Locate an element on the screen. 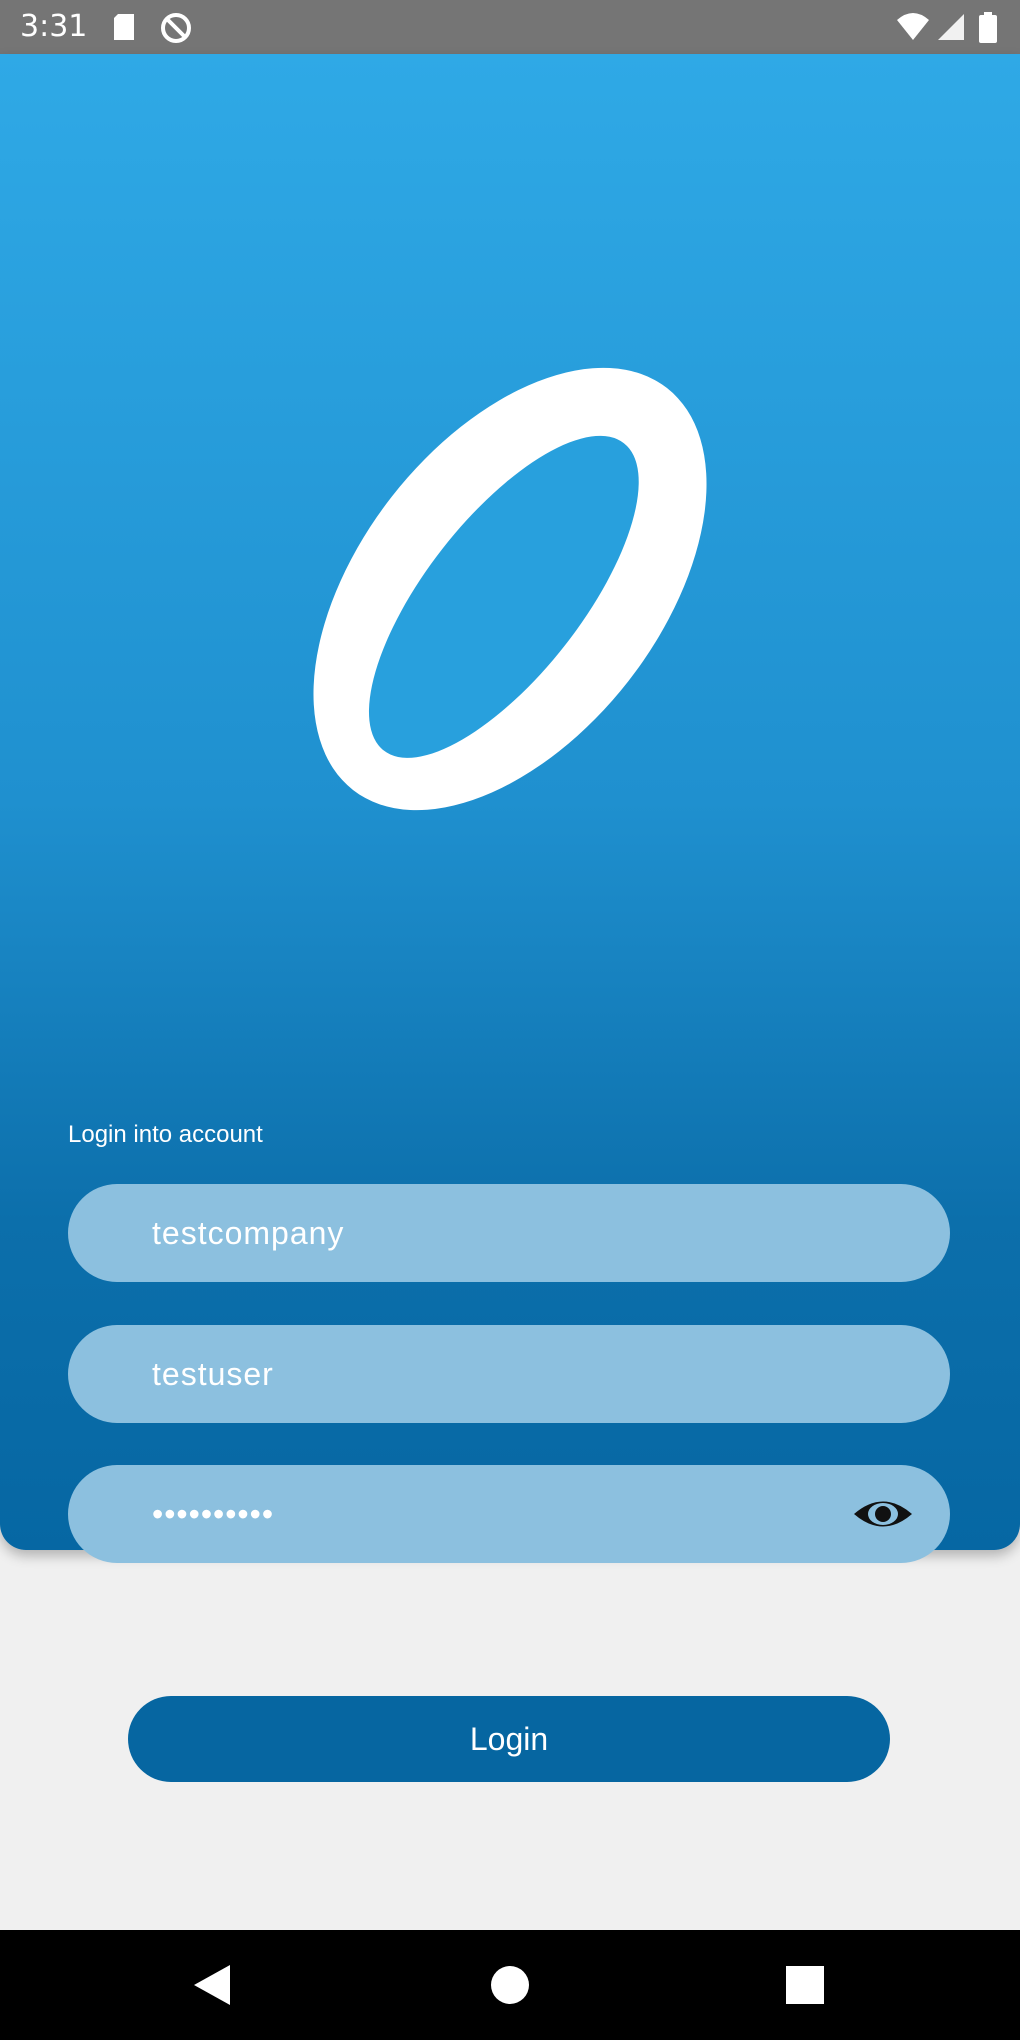 Image resolution: width=1020 pixels, height=2040 pixels. battery-icon is located at coordinates (988, 27).